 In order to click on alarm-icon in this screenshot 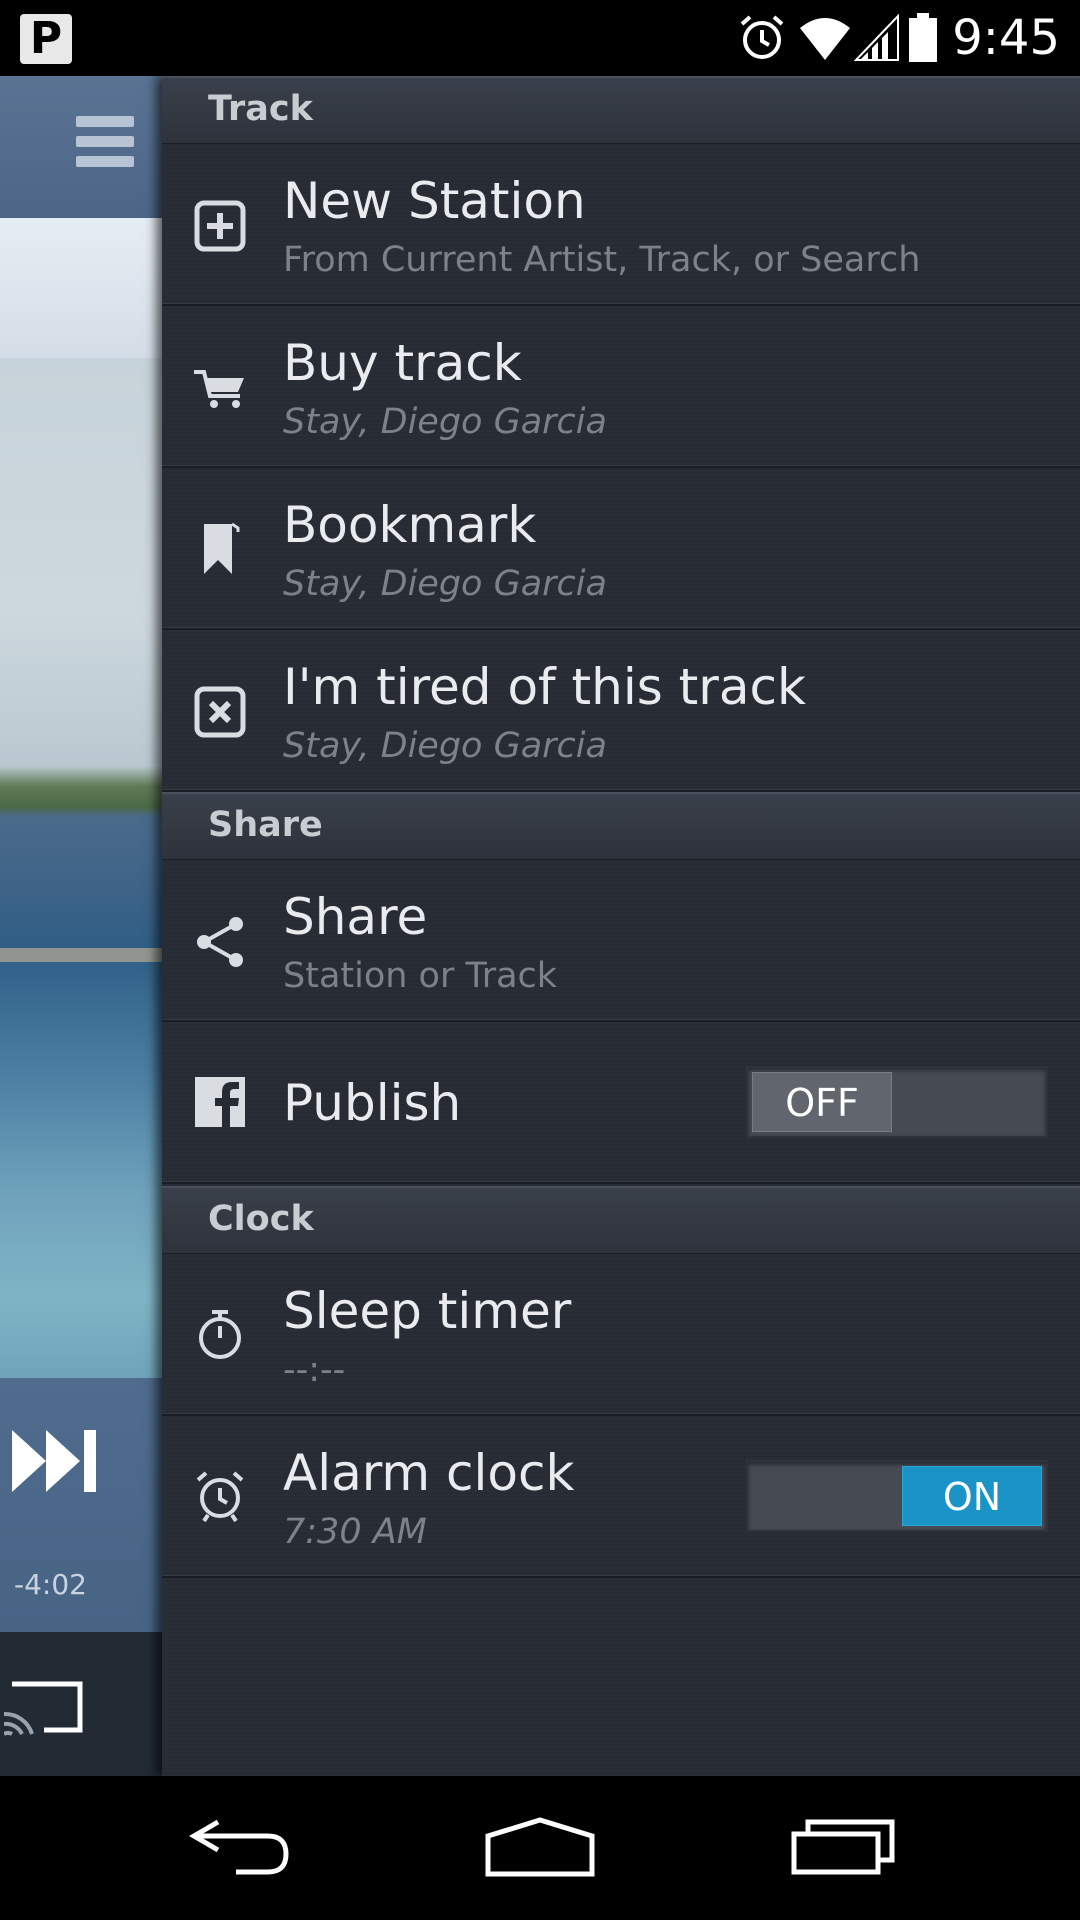, I will do `click(762, 37)`.